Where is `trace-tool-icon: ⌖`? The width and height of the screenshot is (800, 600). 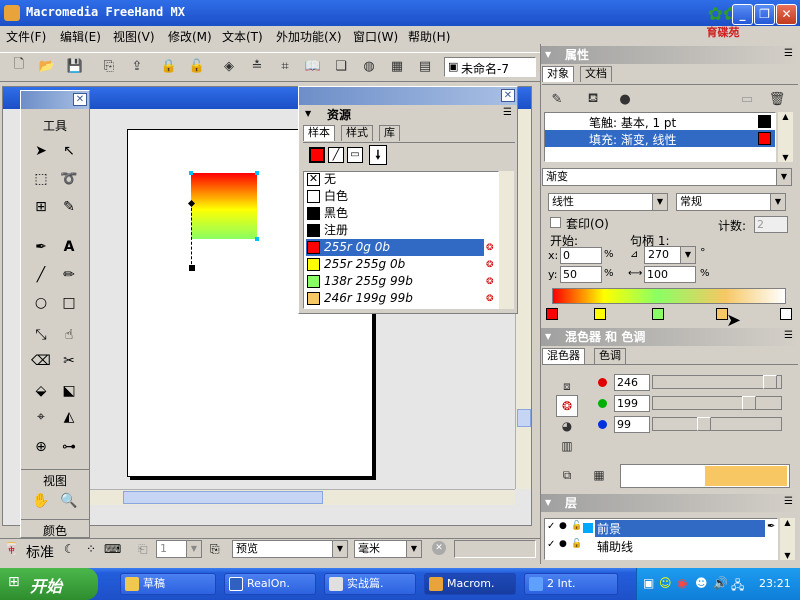 trace-tool-icon: ⌖ is located at coordinates (41, 417).